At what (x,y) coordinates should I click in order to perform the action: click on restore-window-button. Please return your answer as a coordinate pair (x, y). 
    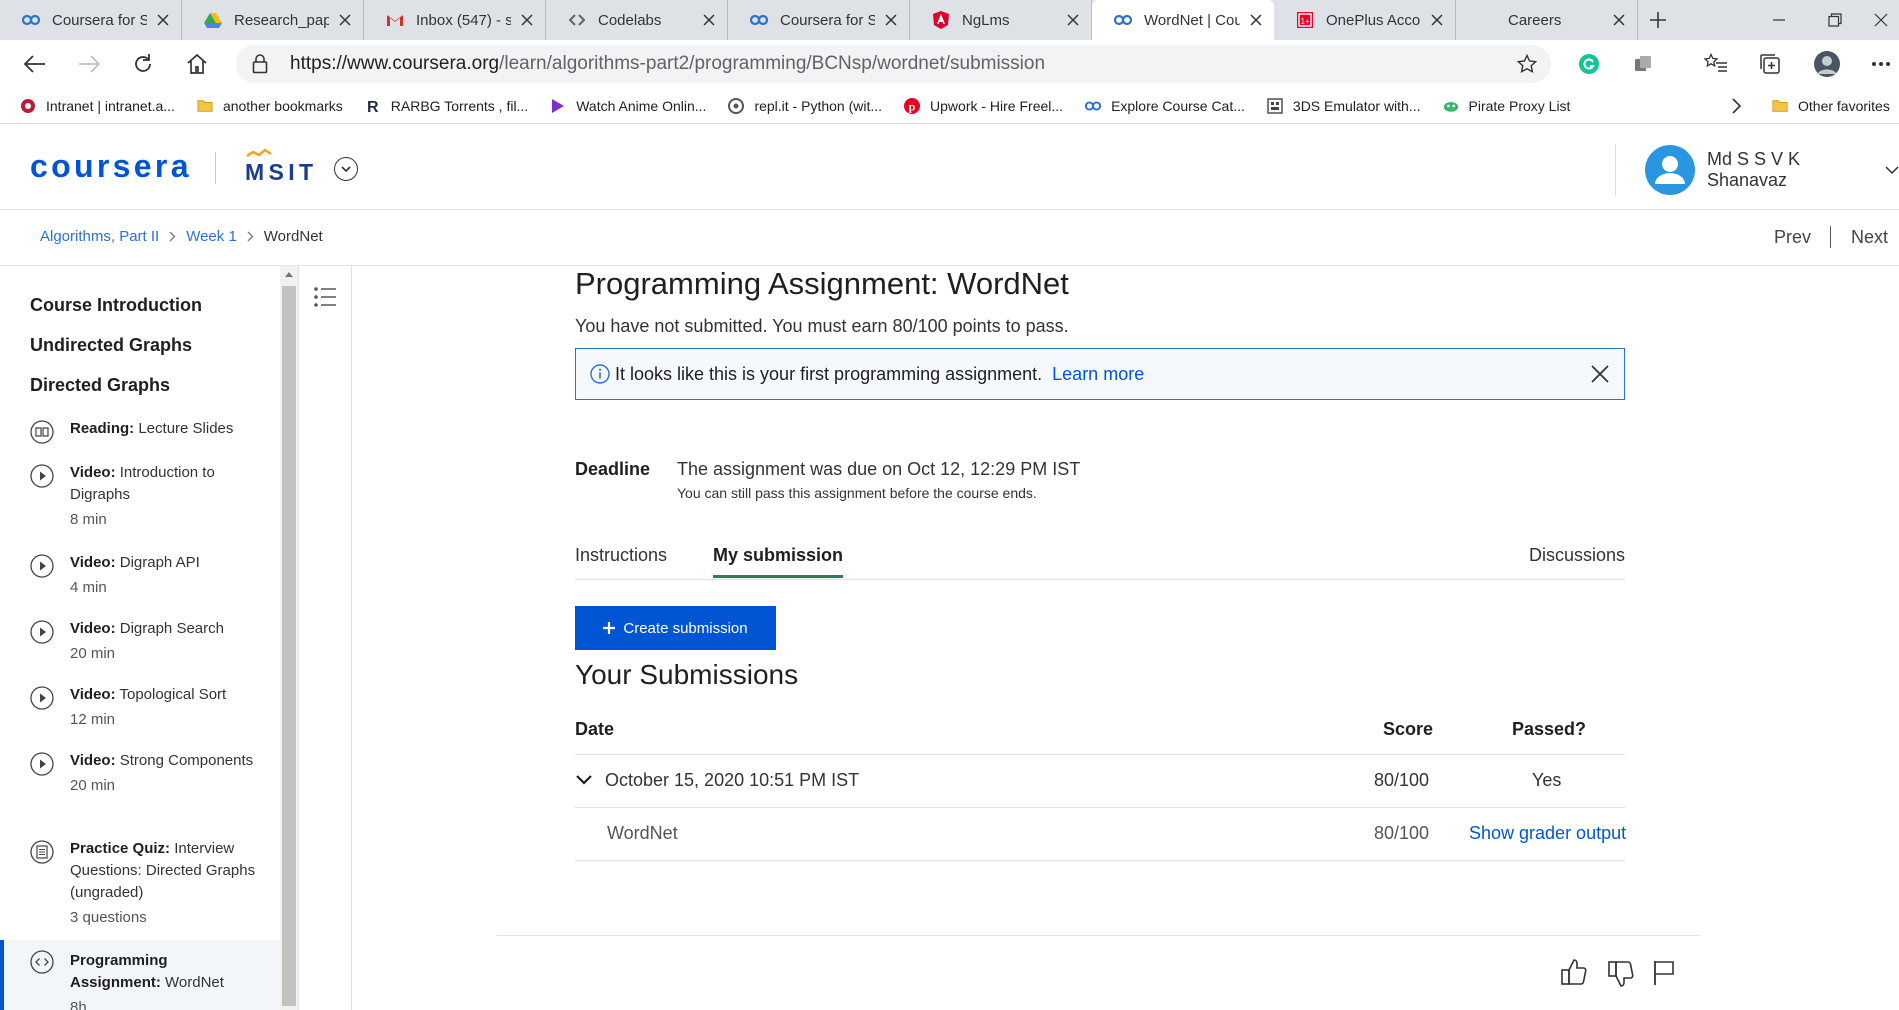
    Looking at the image, I should click on (1835, 20).